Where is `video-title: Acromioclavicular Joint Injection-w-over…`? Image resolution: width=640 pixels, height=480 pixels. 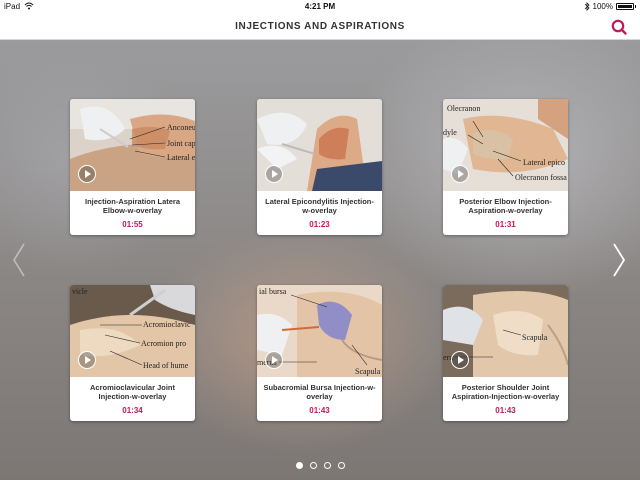 video-title: Acromioclavicular Joint Injection-w-over… is located at coordinates (132, 392).